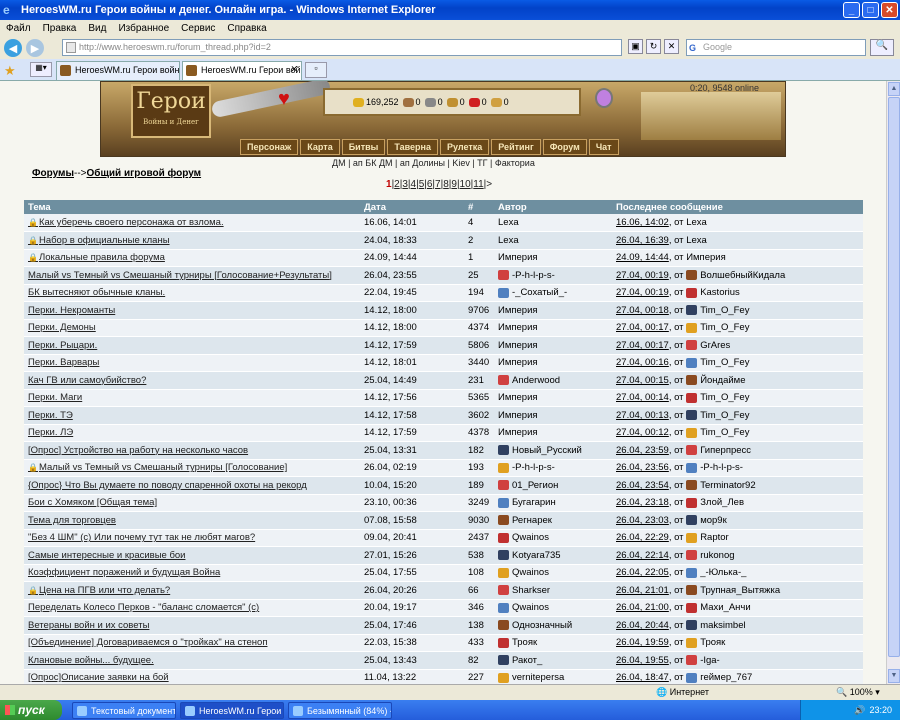 This screenshot has width=900, height=720. Describe the element at coordinates (737, 240) in the screenshot. I see `last-post-cell: 26.04, 16:39, от Lexa` at that location.